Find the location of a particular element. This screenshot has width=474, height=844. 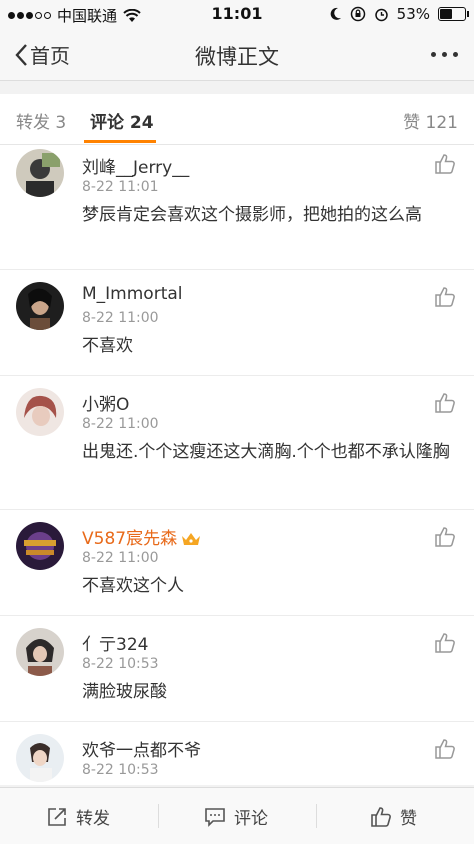

repost-button: 转发 is located at coordinates (78, 816).